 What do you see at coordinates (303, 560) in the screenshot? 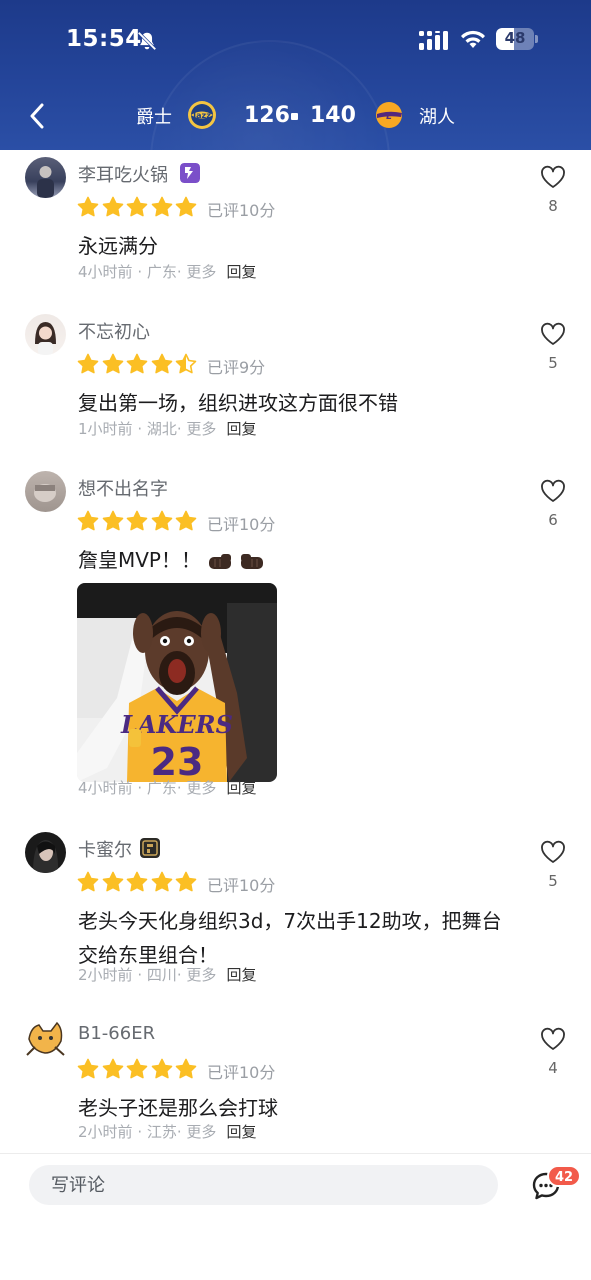
I see `comment-text: 詹皇MVP！！` at bounding box center [303, 560].